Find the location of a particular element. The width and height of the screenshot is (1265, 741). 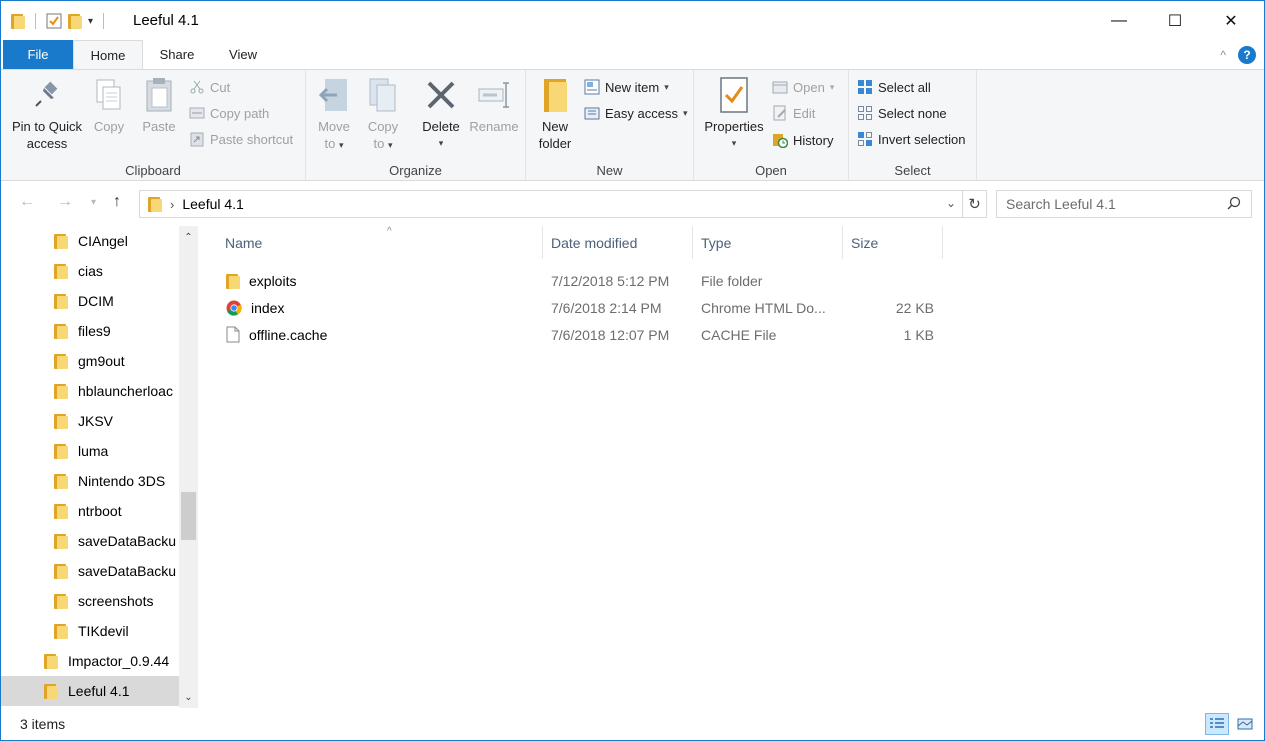

minimize-button: — is located at coordinates (1119, 20).